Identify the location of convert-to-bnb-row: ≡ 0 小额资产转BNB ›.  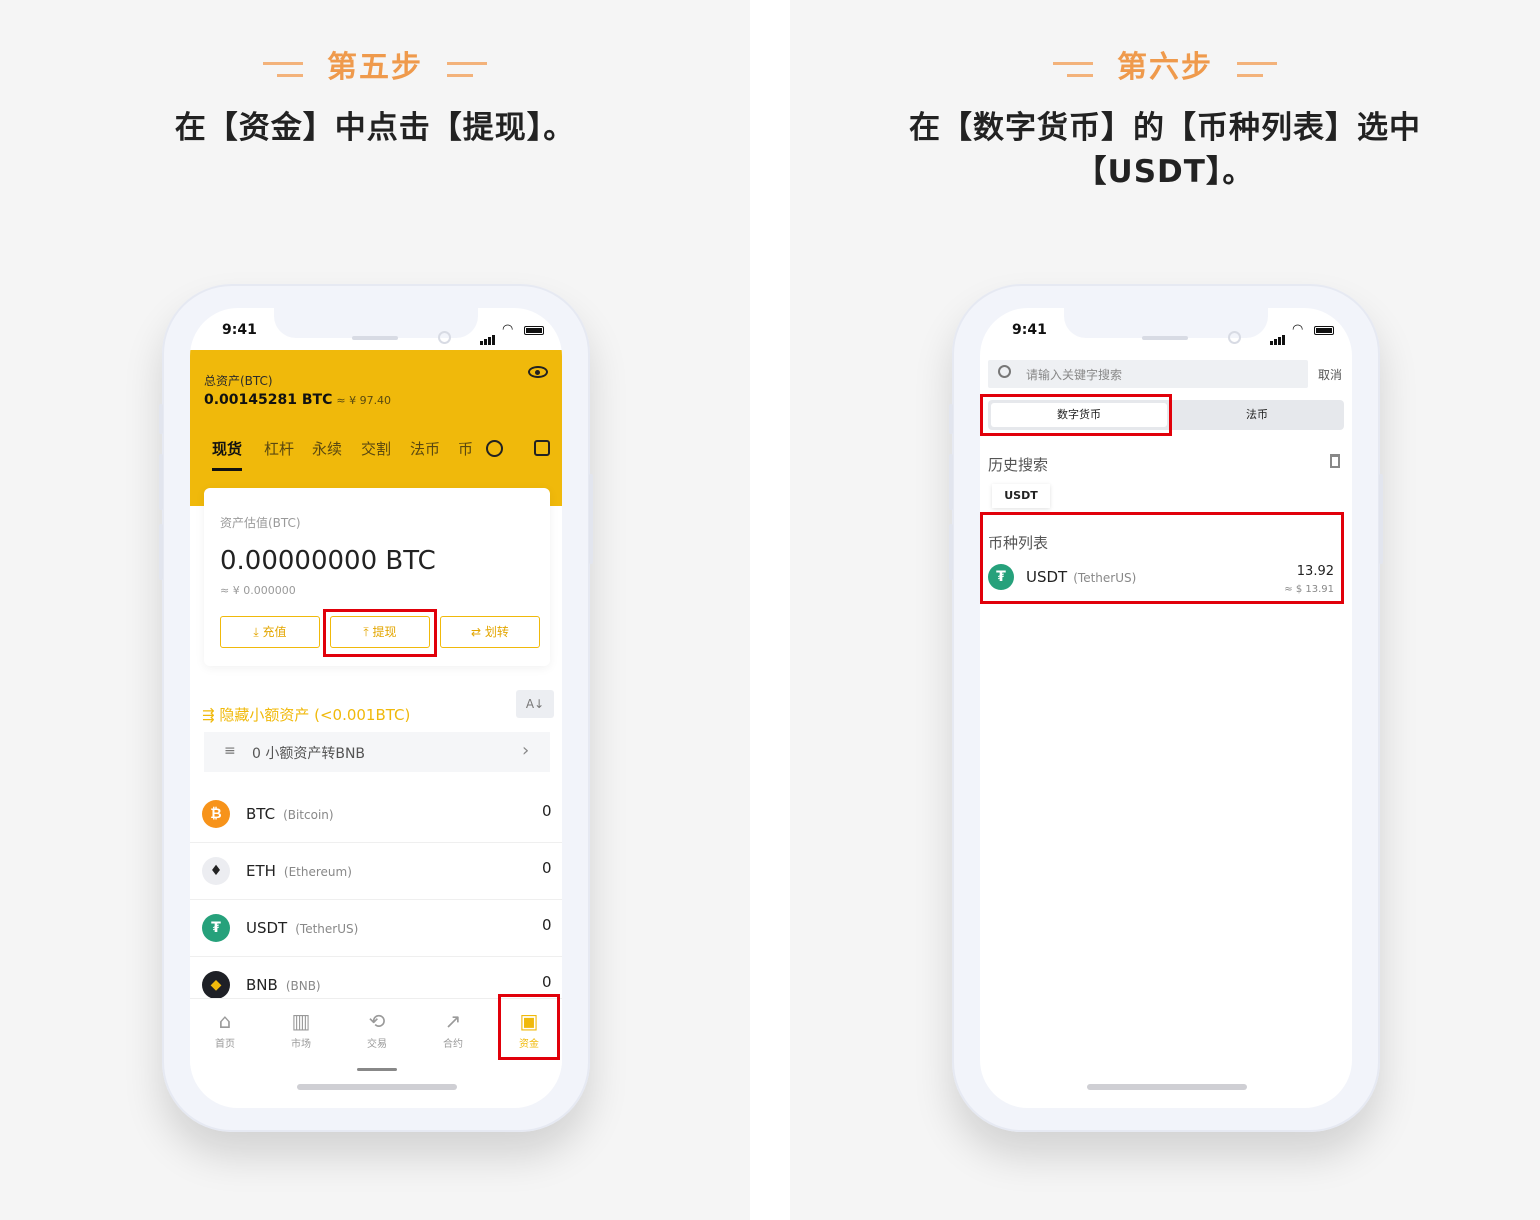
(377, 752).